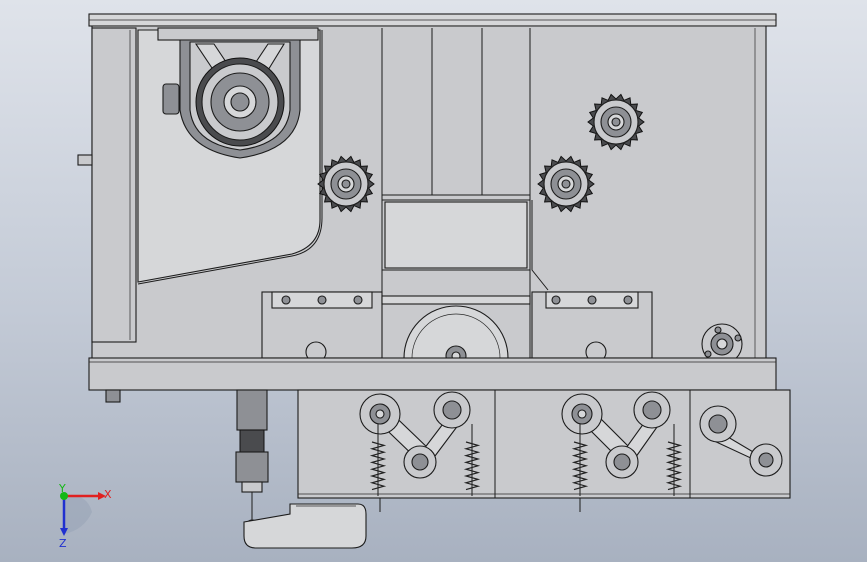 The image size is (867, 562). Describe the element at coordinates (171, 99) in the screenshot. I see `motor-boss` at that location.